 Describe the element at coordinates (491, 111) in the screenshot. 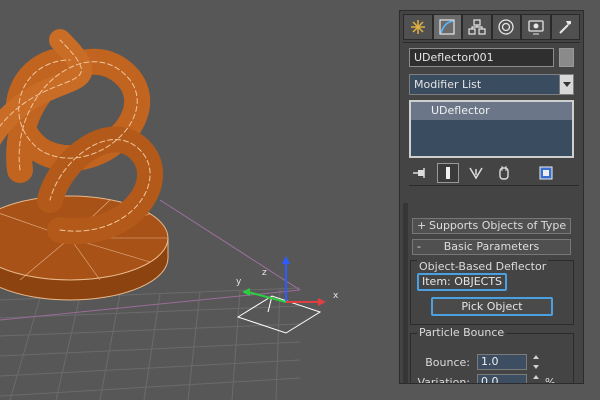

I see `stack-item-udeflector: UDeflector` at that location.